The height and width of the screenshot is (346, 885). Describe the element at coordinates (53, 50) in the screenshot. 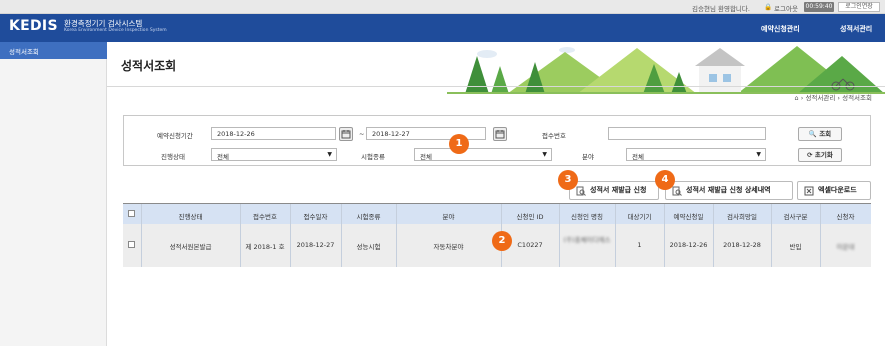

I see `sidebar-item-report-search: 성적서조회` at that location.